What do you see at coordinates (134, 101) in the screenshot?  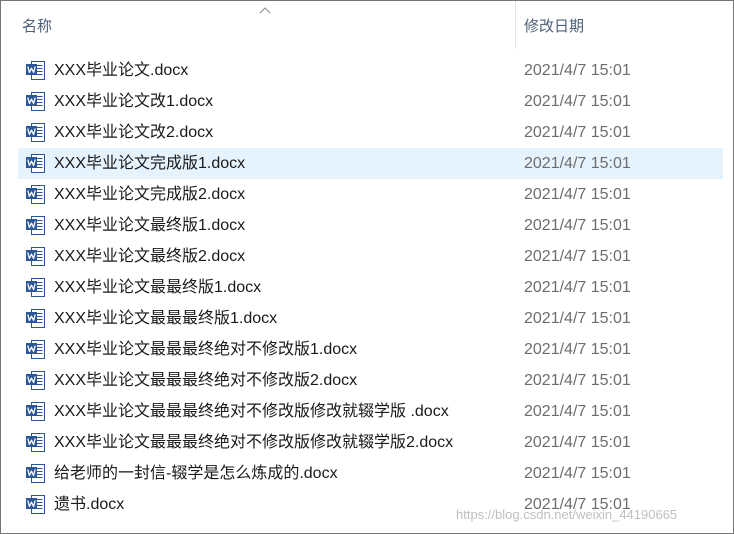 I see `file-name: XXX毕业论文改1.docx` at bounding box center [134, 101].